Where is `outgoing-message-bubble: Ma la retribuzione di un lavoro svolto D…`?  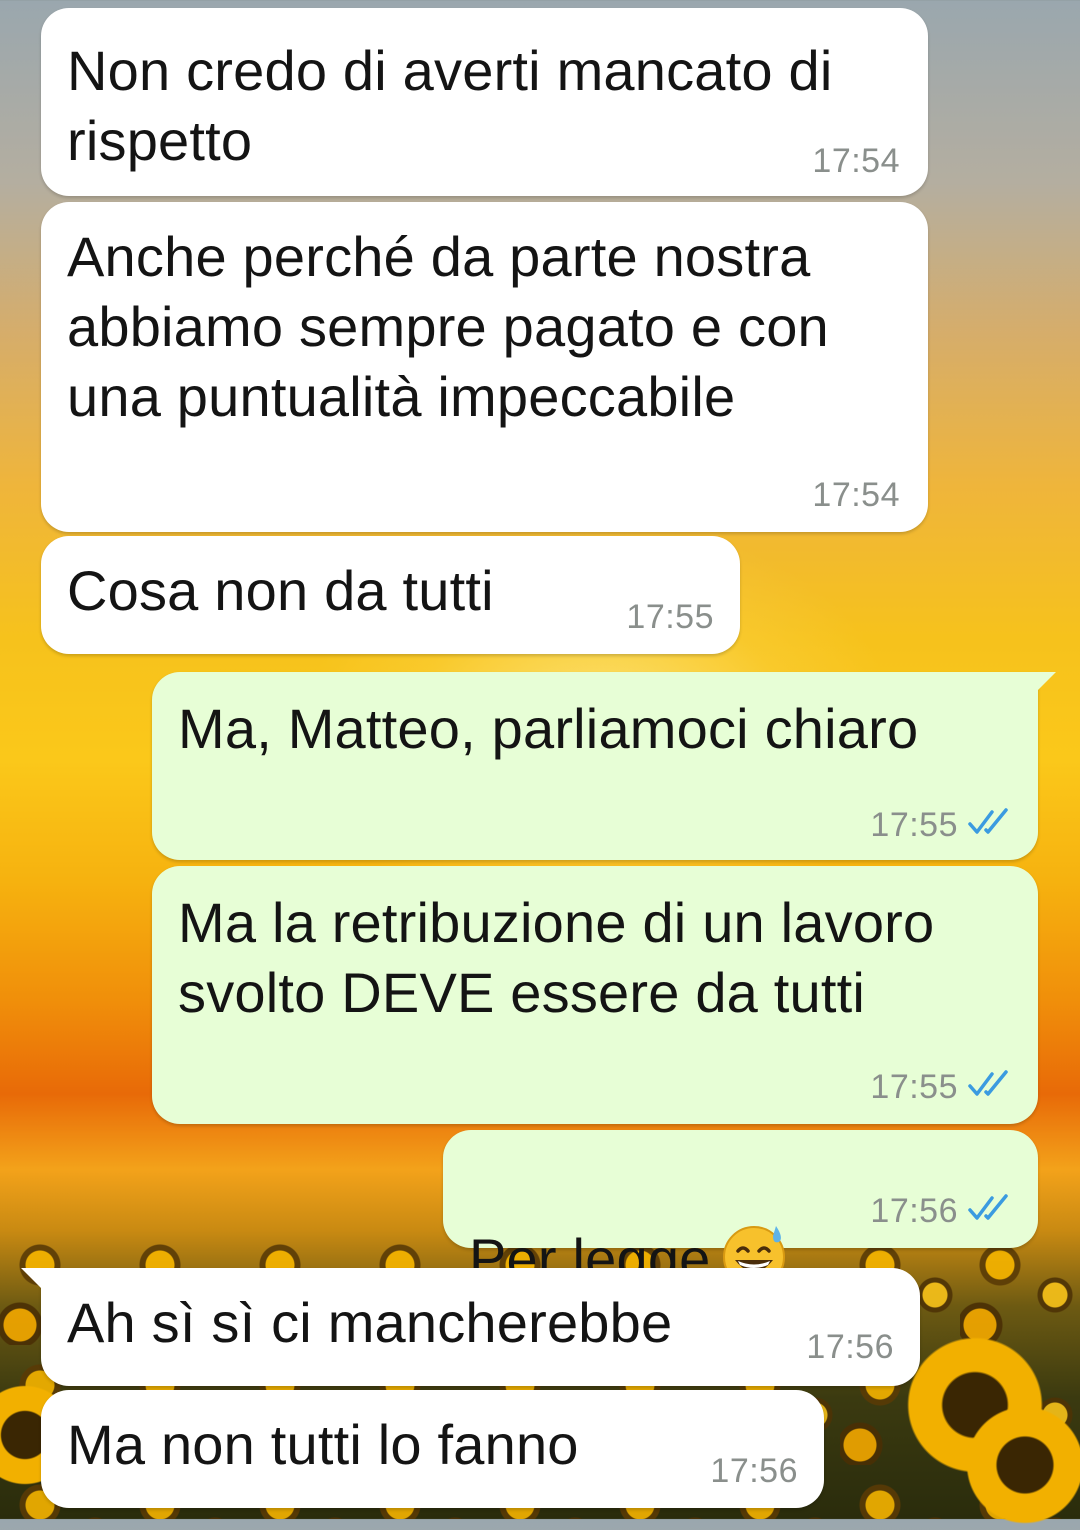
outgoing-message-bubble: Ma la retribuzione di un lavoro svolto D… is located at coordinates (595, 995).